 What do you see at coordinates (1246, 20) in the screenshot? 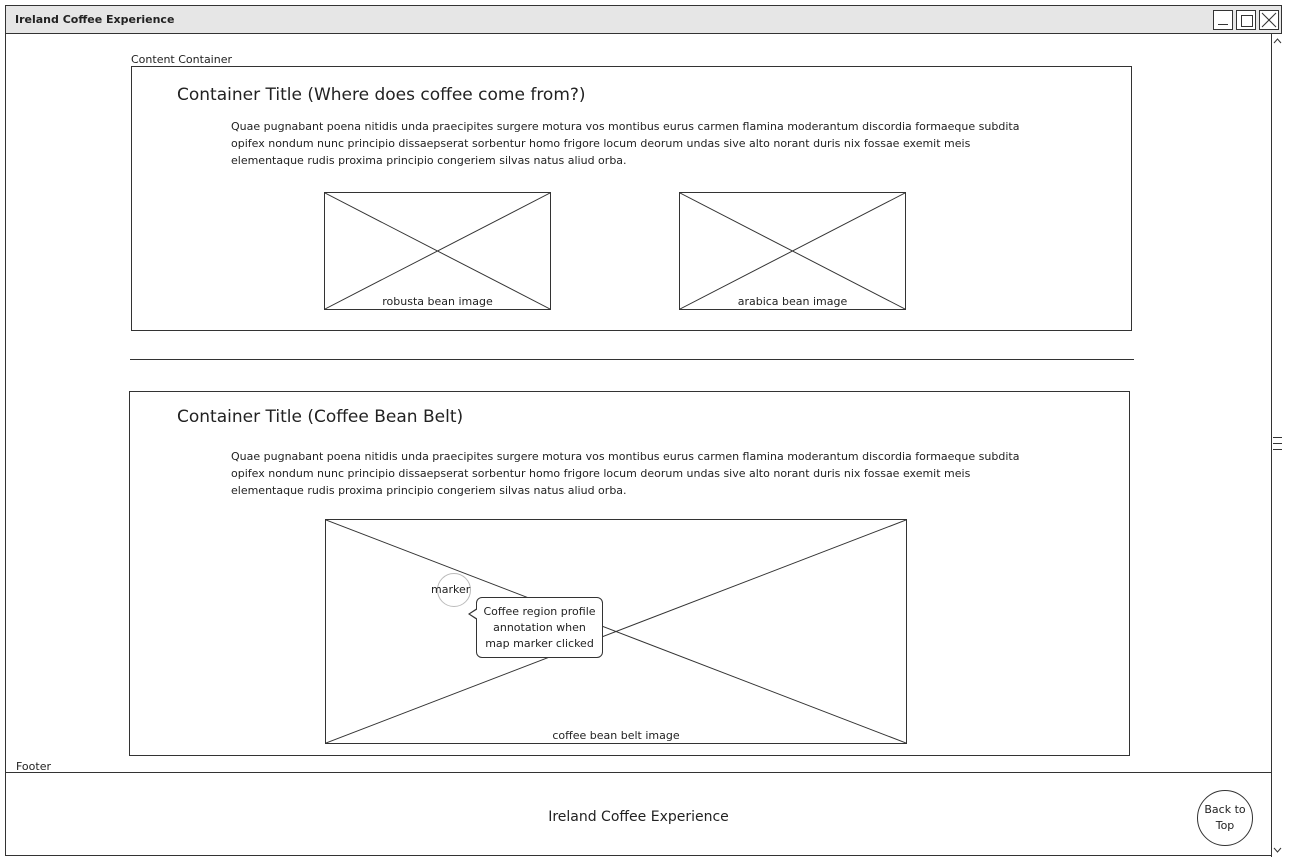
I see `maximize-button` at bounding box center [1246, 20].